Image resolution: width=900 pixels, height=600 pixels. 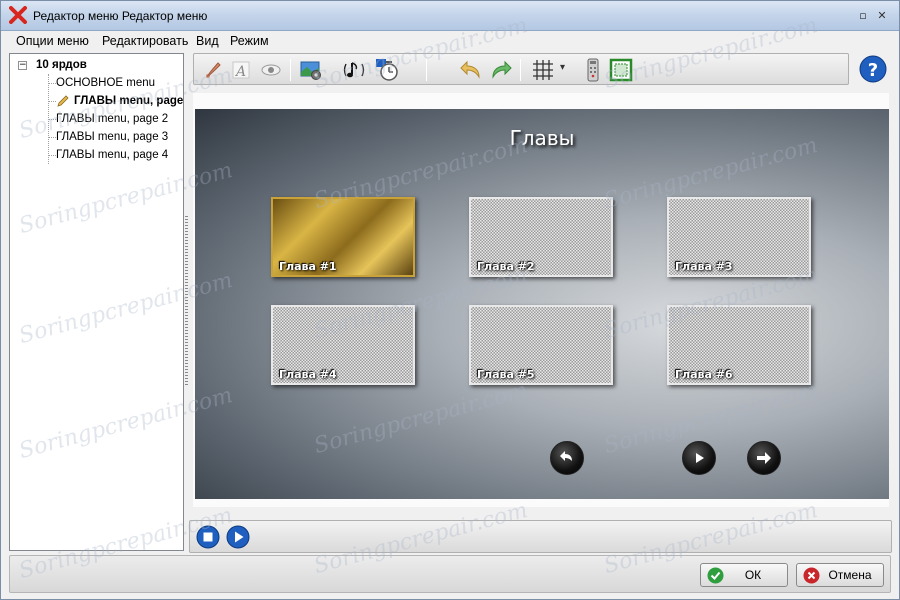 What do you see at coordinates (506, 266) in the screenshot?
I see `chapter-label: Глава #2` at bounding box center [506, 266].